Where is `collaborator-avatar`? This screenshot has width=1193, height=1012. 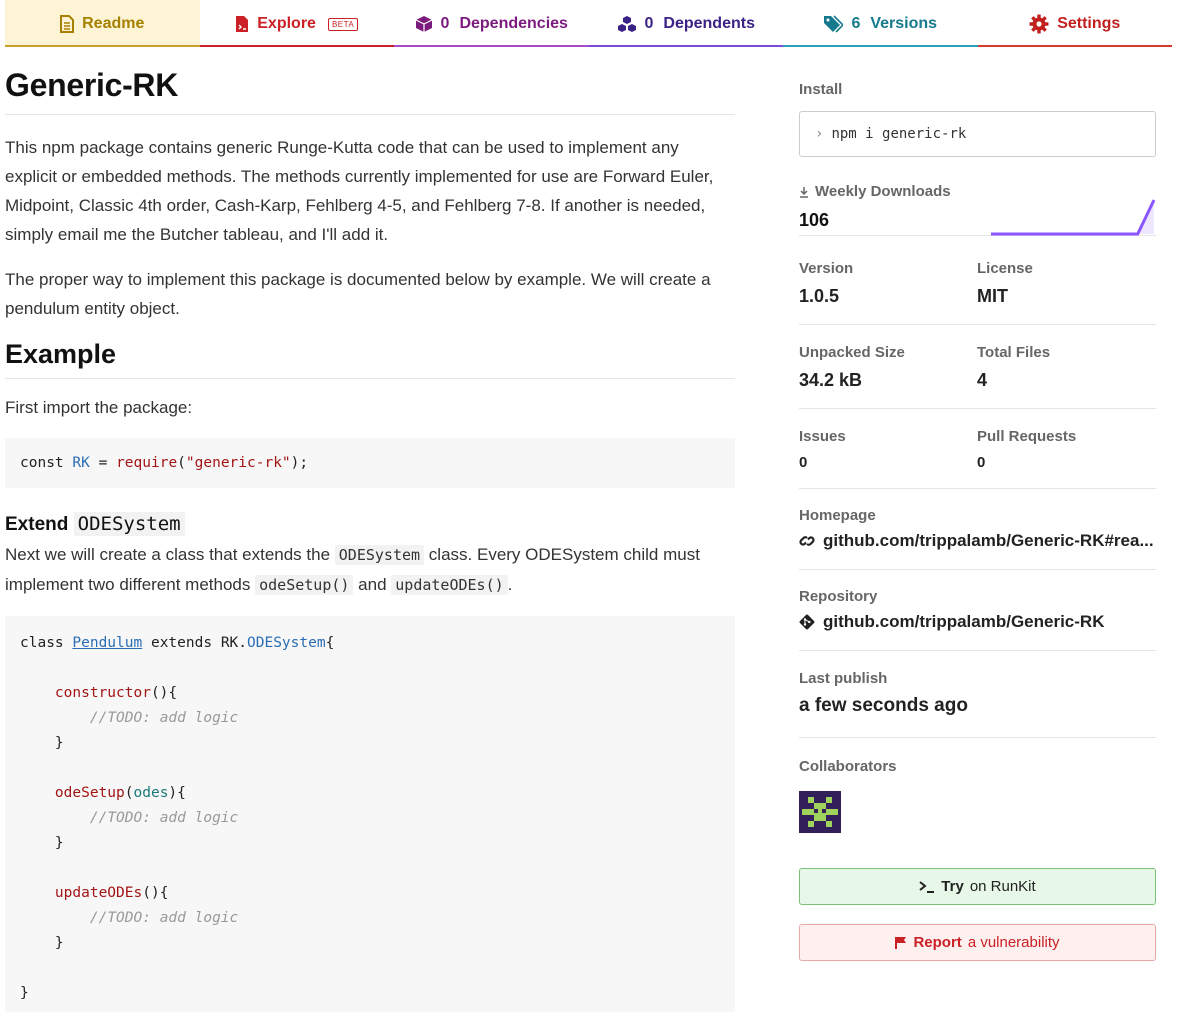
collaborator-avatar is located at coordinates (820, 812).